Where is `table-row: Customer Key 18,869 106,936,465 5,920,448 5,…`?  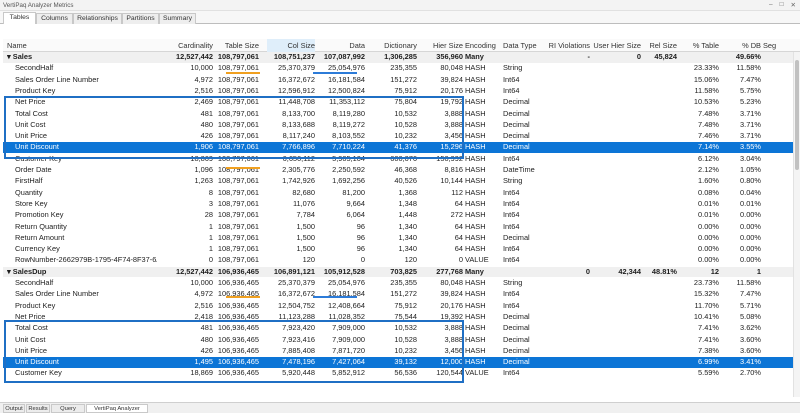 table-row: Customer Key 18,869 106,936,465 5,920,448 5,… is located at coordinates (401, 373).